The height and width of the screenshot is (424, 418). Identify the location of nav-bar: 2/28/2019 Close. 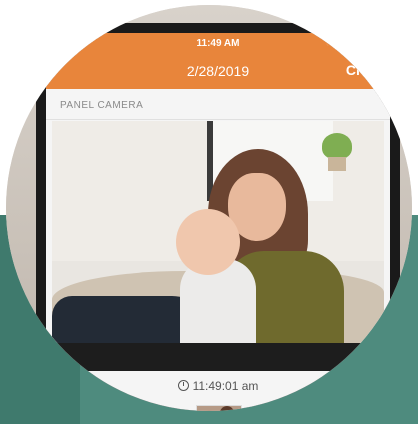
(218, 71).